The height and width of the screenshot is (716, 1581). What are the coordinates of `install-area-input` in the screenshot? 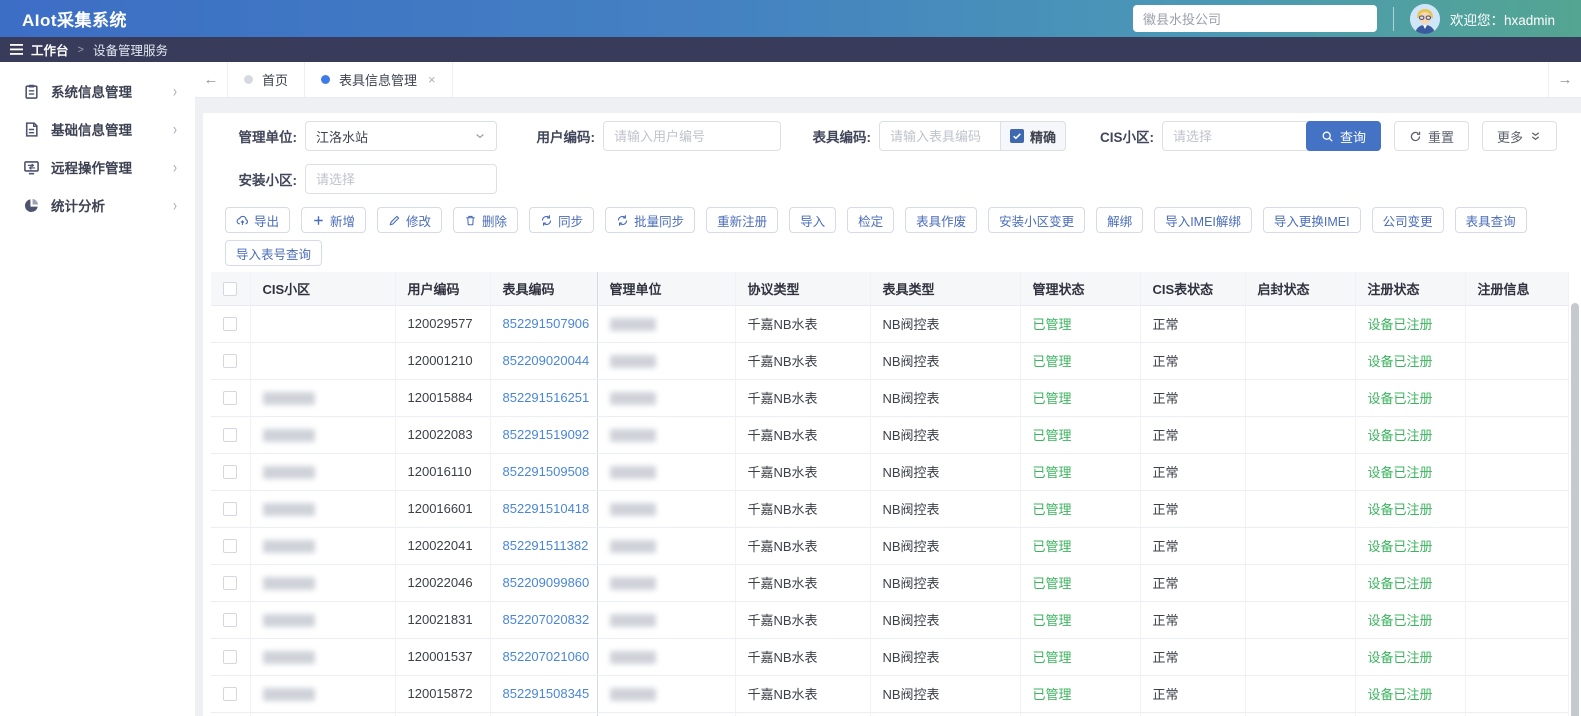 It's located at (401, 179).